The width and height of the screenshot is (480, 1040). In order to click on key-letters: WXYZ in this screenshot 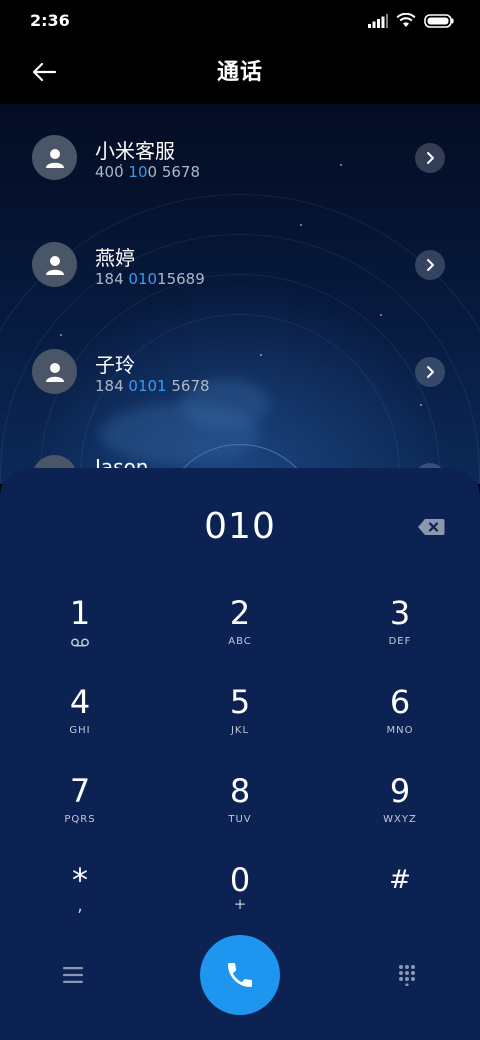, I will do `click(400, 819)`.